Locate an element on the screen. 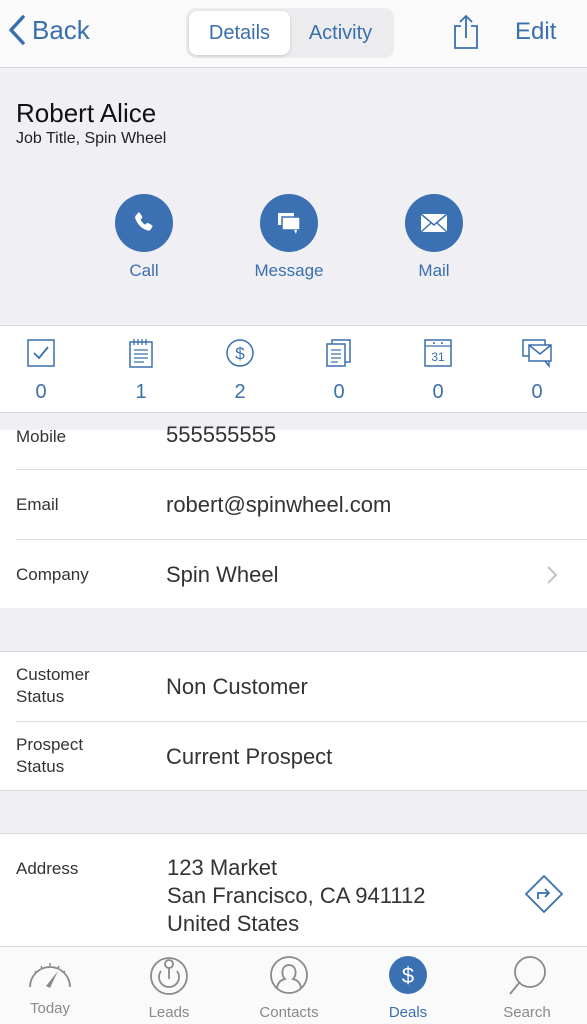 Image resolution: width=587 pixels, height=1024 pixels. emails-count-value: 0 is located at coordinates (537, 392).